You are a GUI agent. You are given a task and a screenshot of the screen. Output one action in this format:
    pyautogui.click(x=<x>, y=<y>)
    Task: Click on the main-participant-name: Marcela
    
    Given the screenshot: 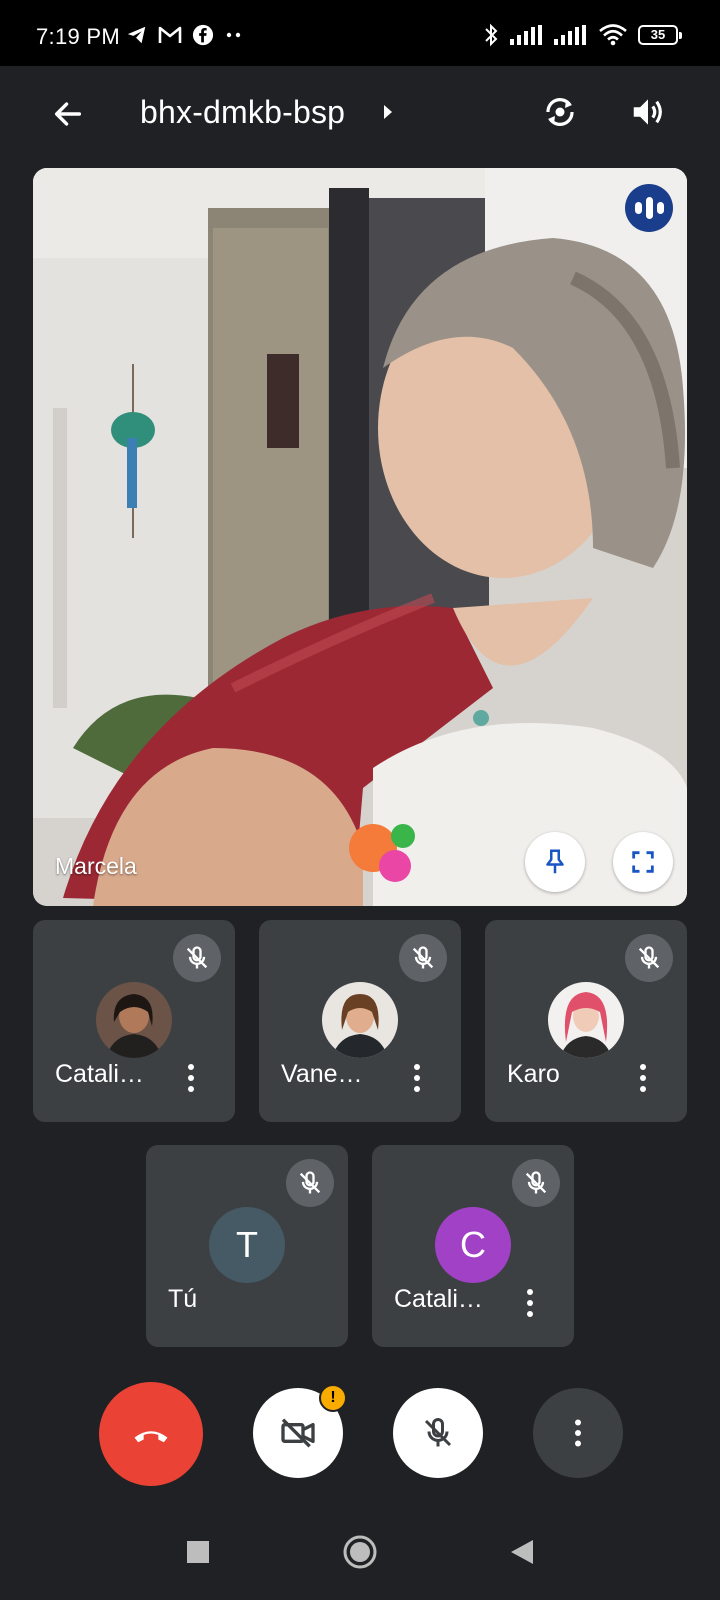 What is the action you would take?
    pyautogui.click(x=96, y=866)
    